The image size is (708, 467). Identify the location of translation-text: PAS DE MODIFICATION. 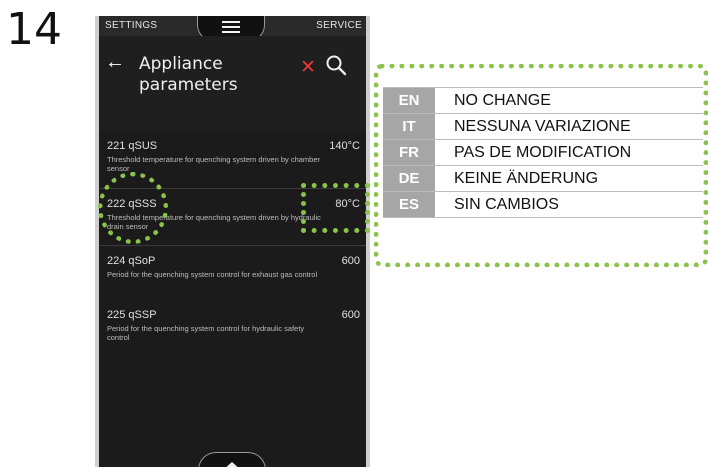
(543, 152).